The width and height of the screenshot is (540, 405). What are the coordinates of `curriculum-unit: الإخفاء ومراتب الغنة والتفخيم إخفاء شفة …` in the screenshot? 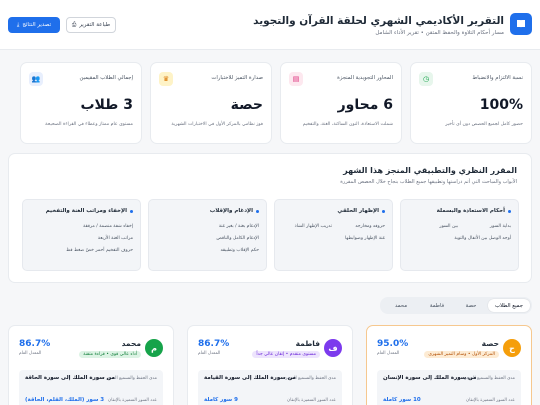 It's located at (81, 235).